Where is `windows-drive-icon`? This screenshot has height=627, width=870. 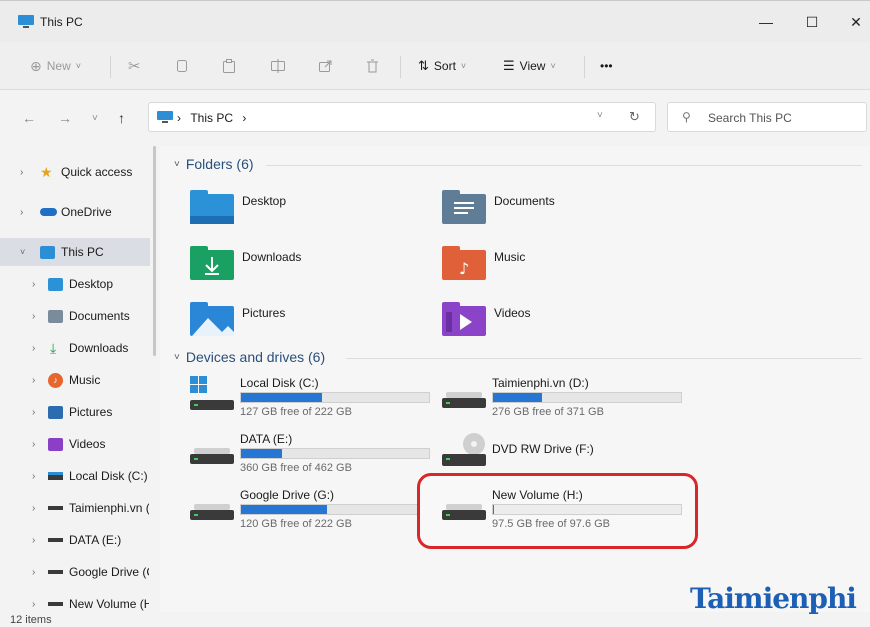
windows-drive-icon is located at coordinates (212, 393).